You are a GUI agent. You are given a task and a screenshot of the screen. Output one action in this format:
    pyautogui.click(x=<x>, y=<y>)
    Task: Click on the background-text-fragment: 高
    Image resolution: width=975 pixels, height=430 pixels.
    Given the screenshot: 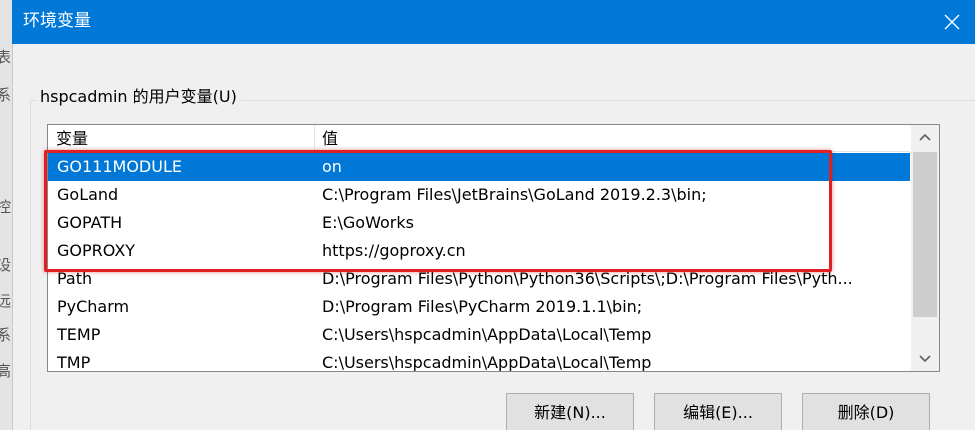 What is the action you would take?
    pyautogui.click(x=6, y=371)
    